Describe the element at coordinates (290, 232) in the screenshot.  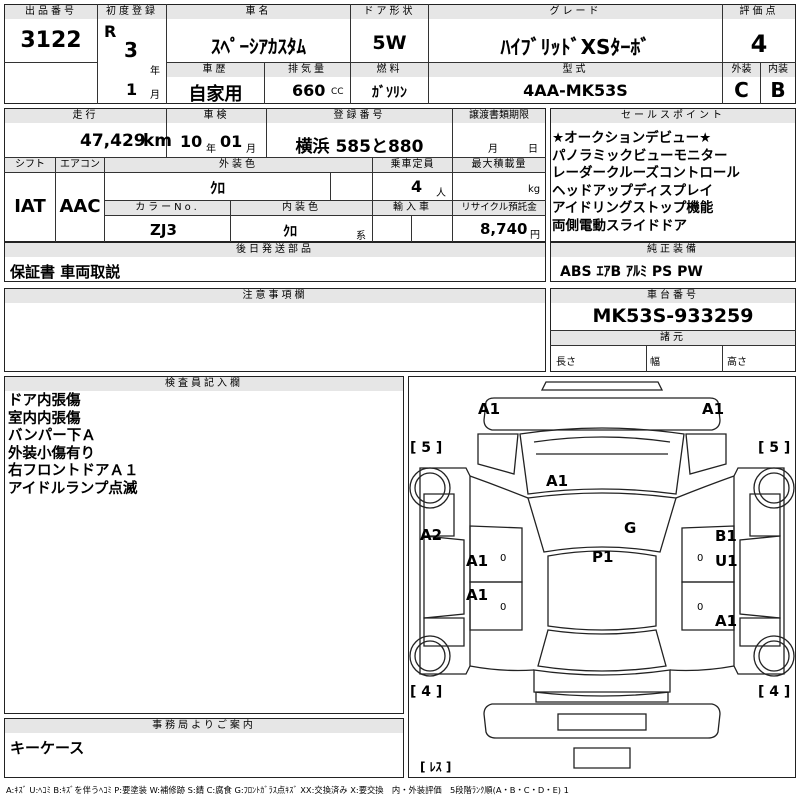
I see `int-color-value: ｸﾛ` at that location.